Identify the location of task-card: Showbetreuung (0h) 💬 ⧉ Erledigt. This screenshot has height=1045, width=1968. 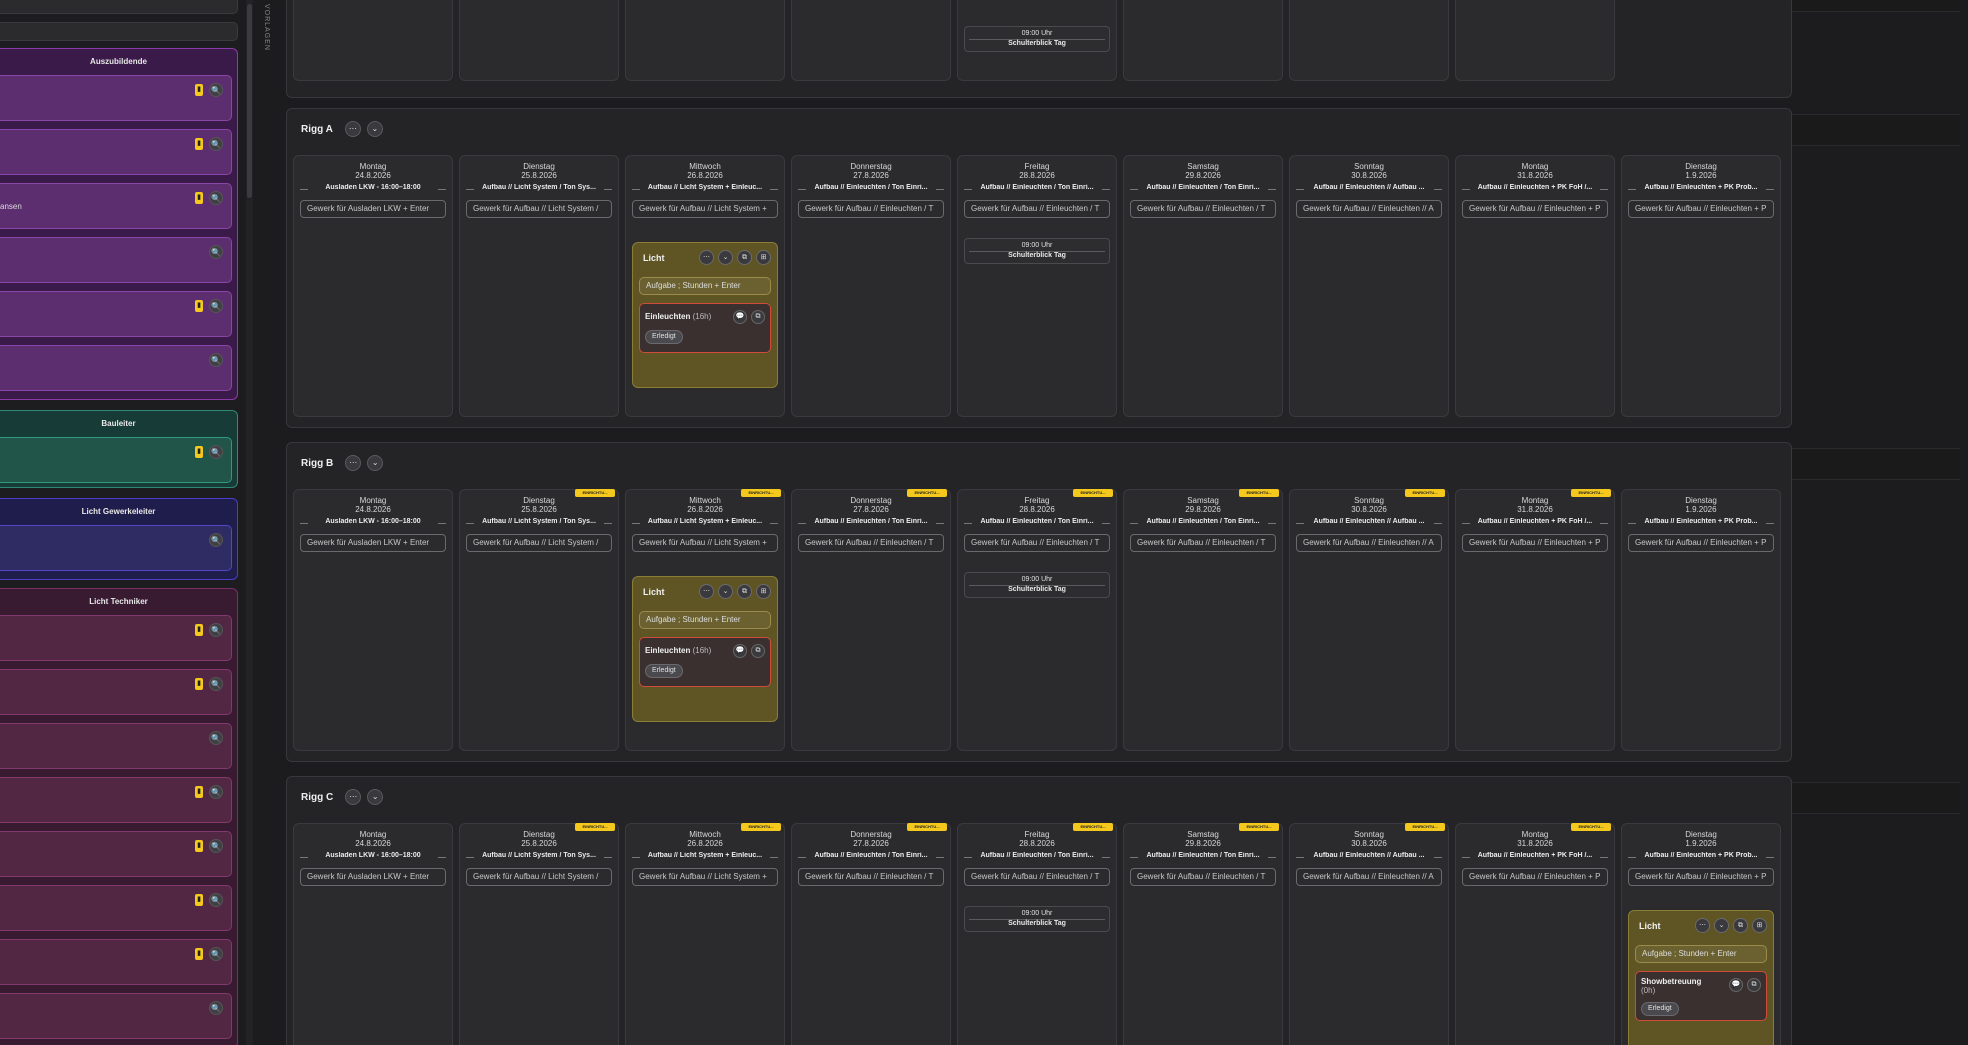
(1701, 996).